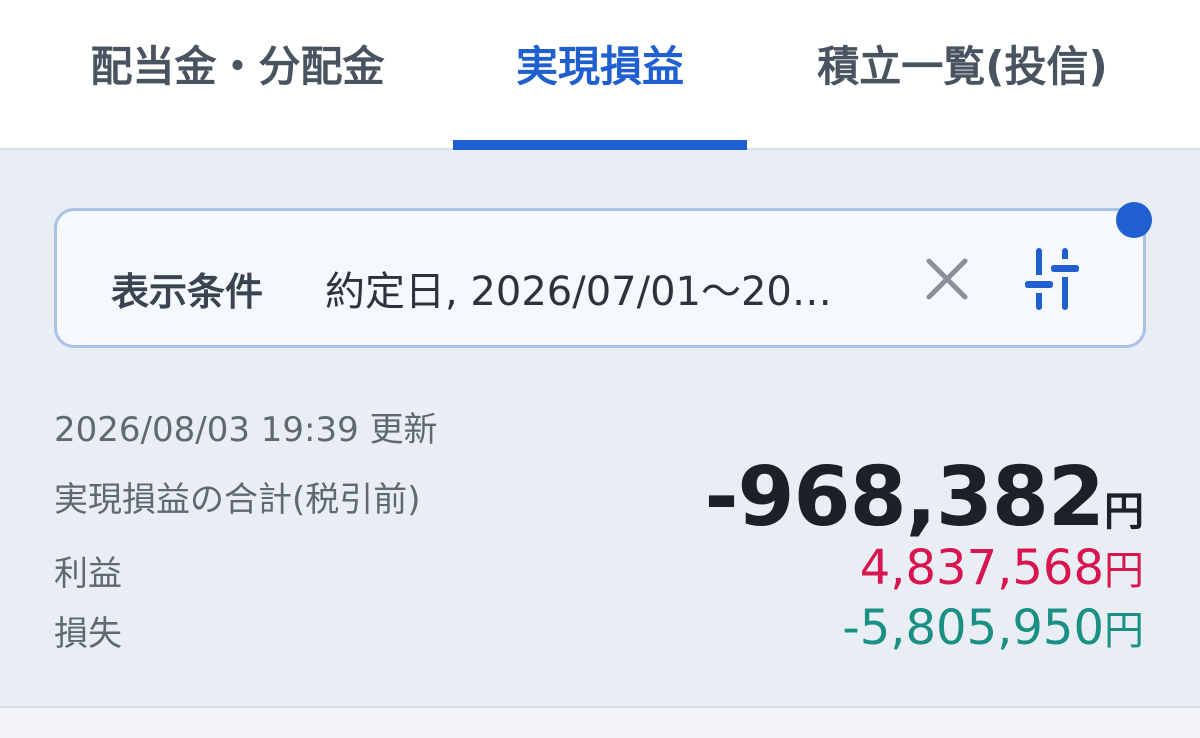 The height and width of the screenshot is (738, 1200). I want to click on section-divider, so click(600, 722).